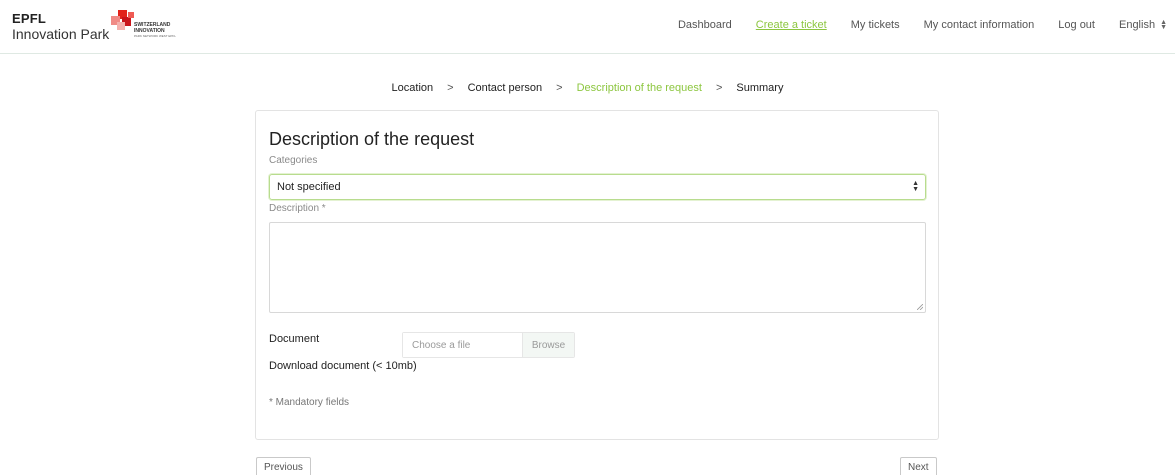 The image size is (1175, 475). Describe the element at coordinates (155, 36) in the screenshot. I see `partner-line-3: PARK NETWORK WEST EPFL` at that location.